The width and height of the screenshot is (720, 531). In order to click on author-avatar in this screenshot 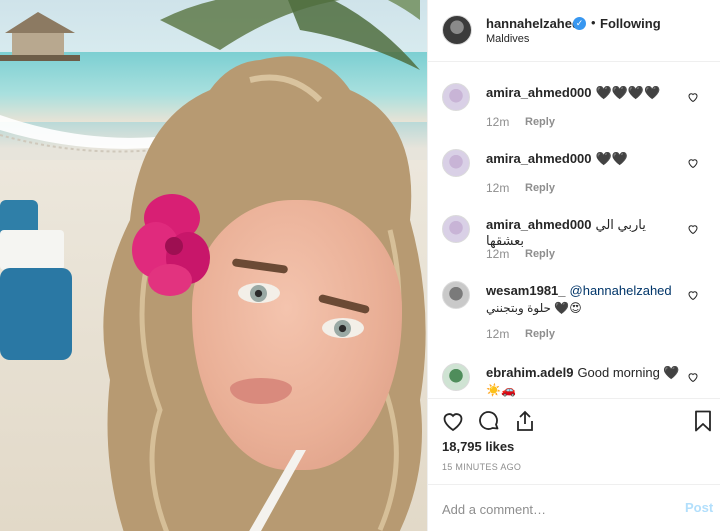, I will do `click(457, 30)`.